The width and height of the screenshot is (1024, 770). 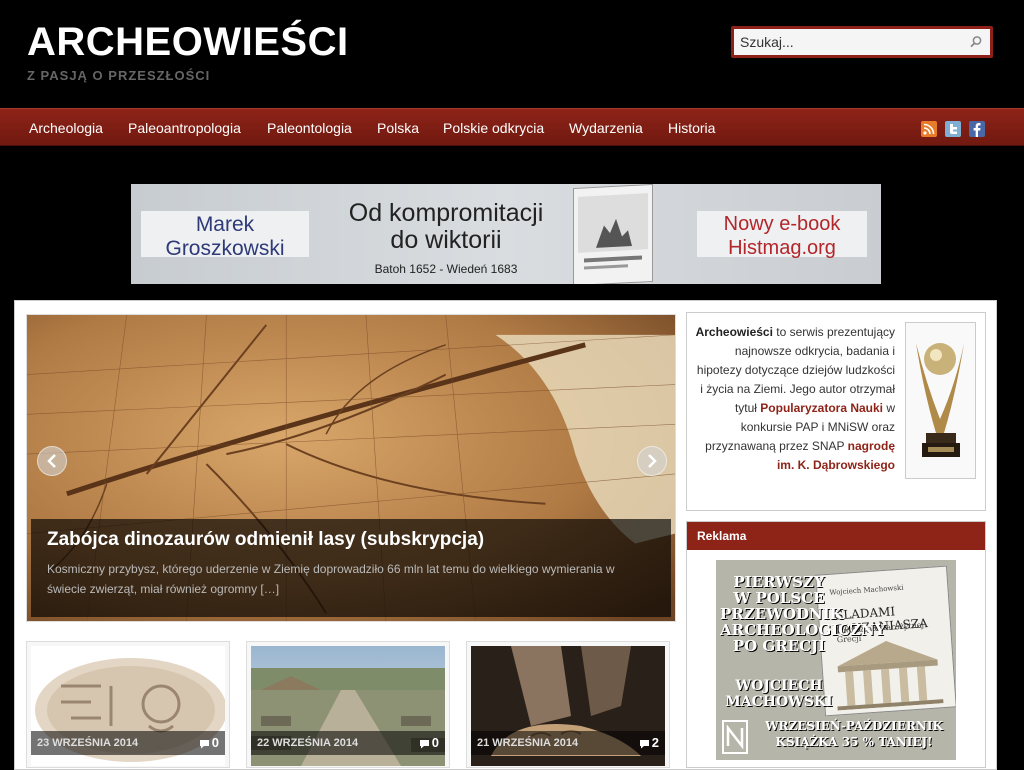 I want to click on post-date: 21 WRZEŚNIA 2014, so click(x=528, y=743).